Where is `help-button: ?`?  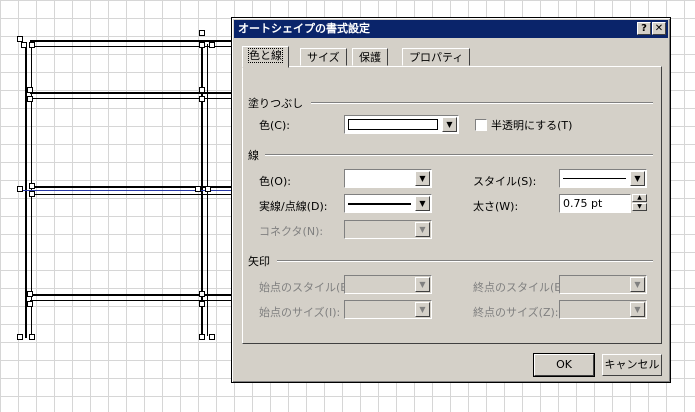 help-button: ? is located at coordinates (644, 28).